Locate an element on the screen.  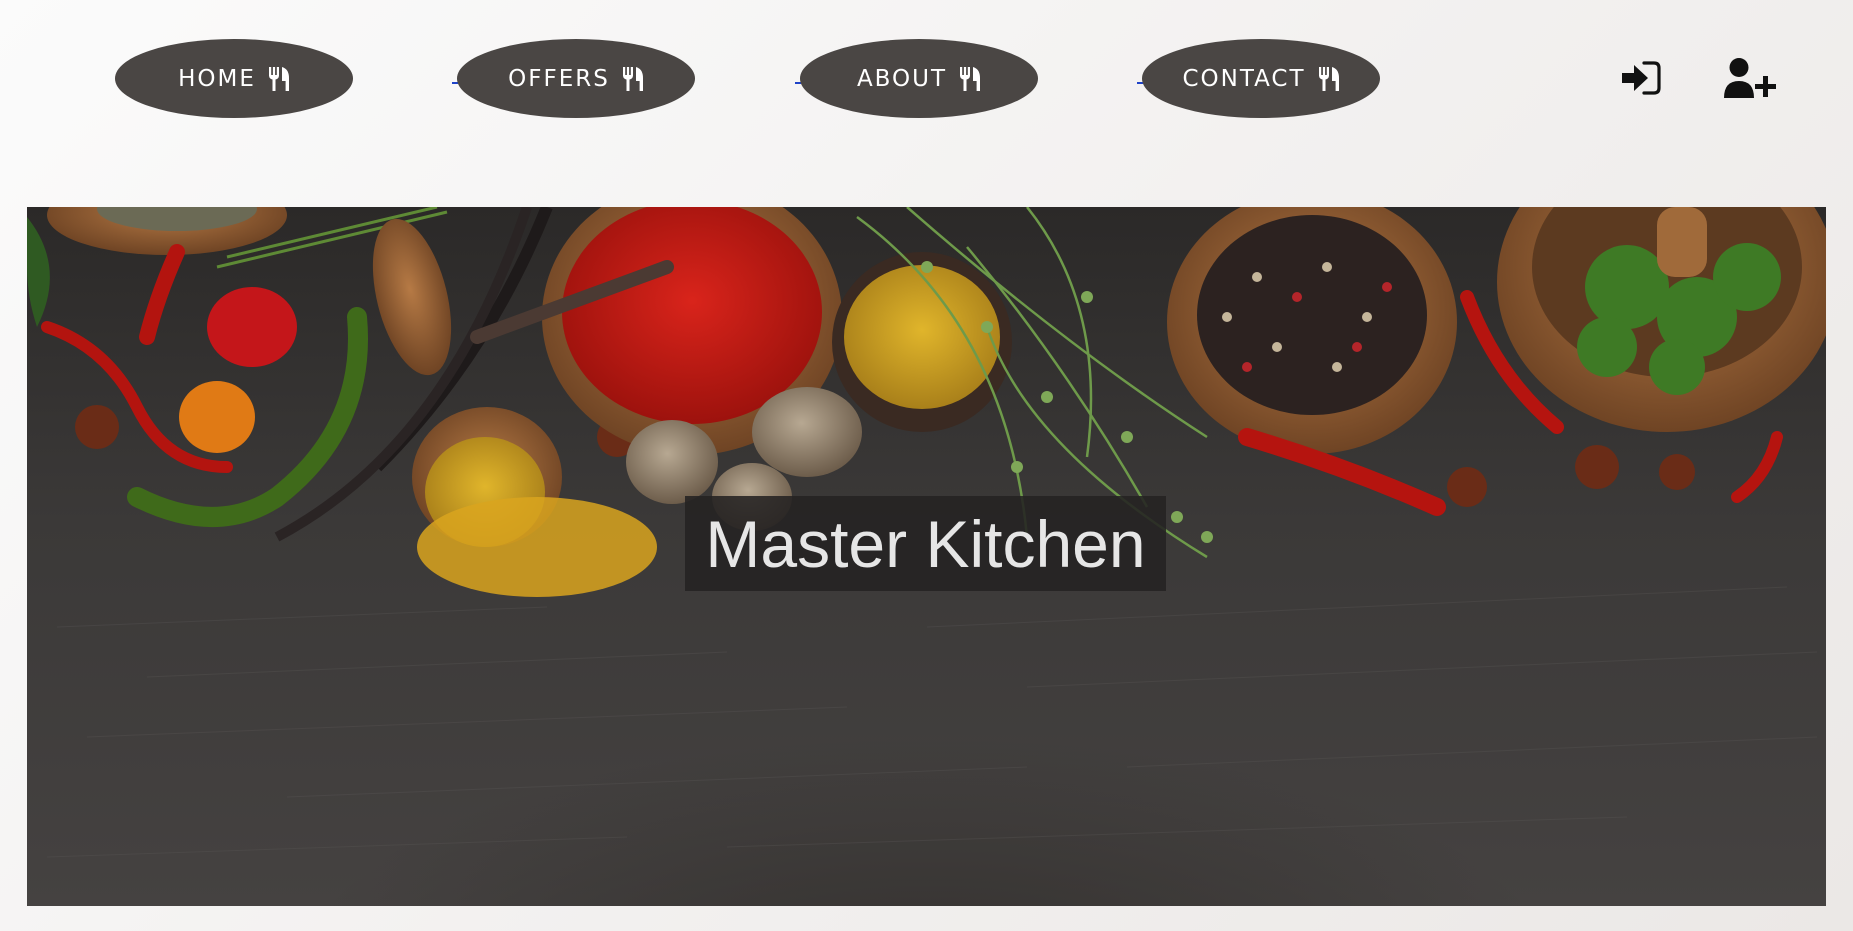
nav-offers-button: OFFERS is located at coordinates (576, 78).